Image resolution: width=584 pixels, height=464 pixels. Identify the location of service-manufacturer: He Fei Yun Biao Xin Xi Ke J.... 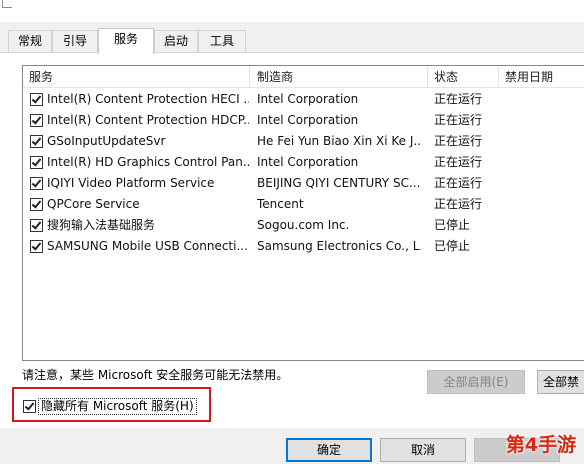
(339, 141).